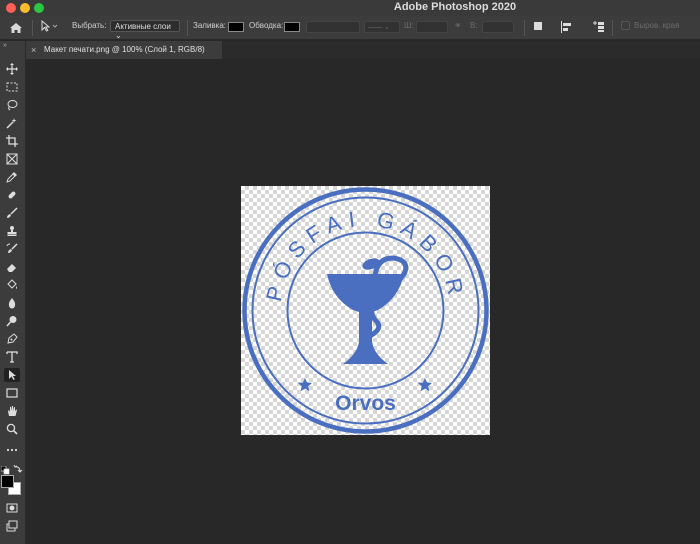 This screenshot has width=700, height=544. I want to click on type-tool, so click(12, 357).